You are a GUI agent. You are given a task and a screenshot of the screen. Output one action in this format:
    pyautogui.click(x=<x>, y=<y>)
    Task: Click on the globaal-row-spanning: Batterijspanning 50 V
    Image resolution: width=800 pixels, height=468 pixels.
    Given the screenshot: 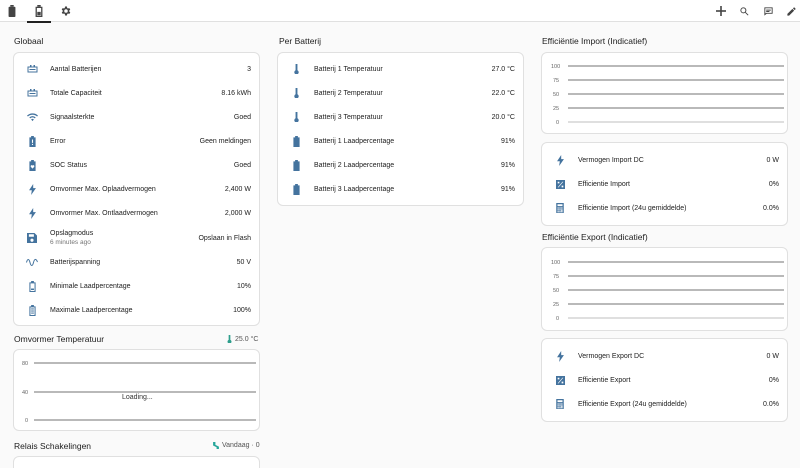 What is the action you would take?
    pyautogui.click(x=137, y=262)
    